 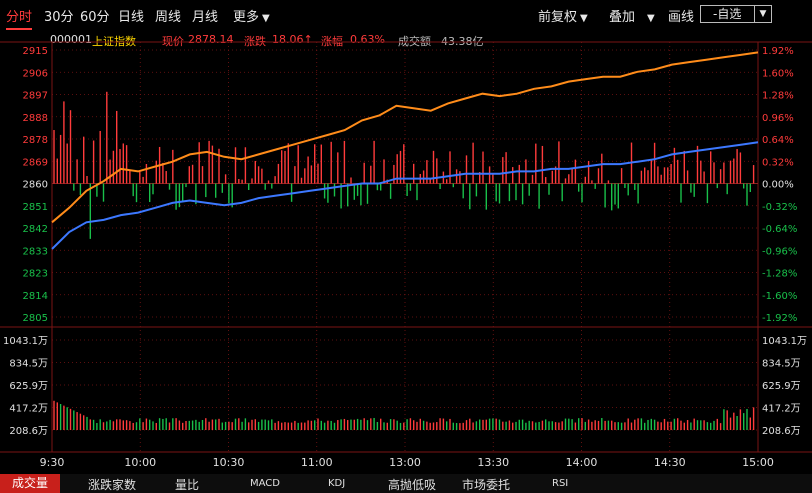 I want to click on y-right-tick-label: -0.32%, so click(x=779, y=207).